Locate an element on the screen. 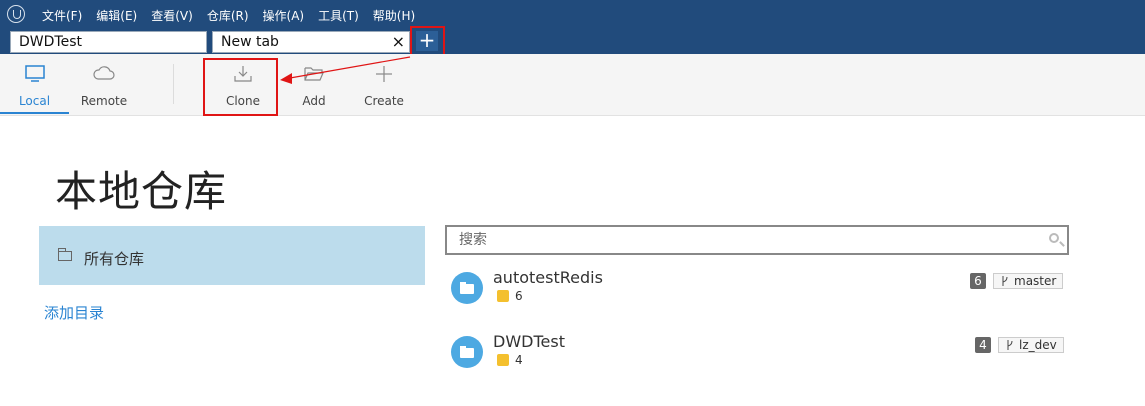 This screenshot has height=406, width=1145. branch-name: lz_dev is located at coordinates (1038, 345).